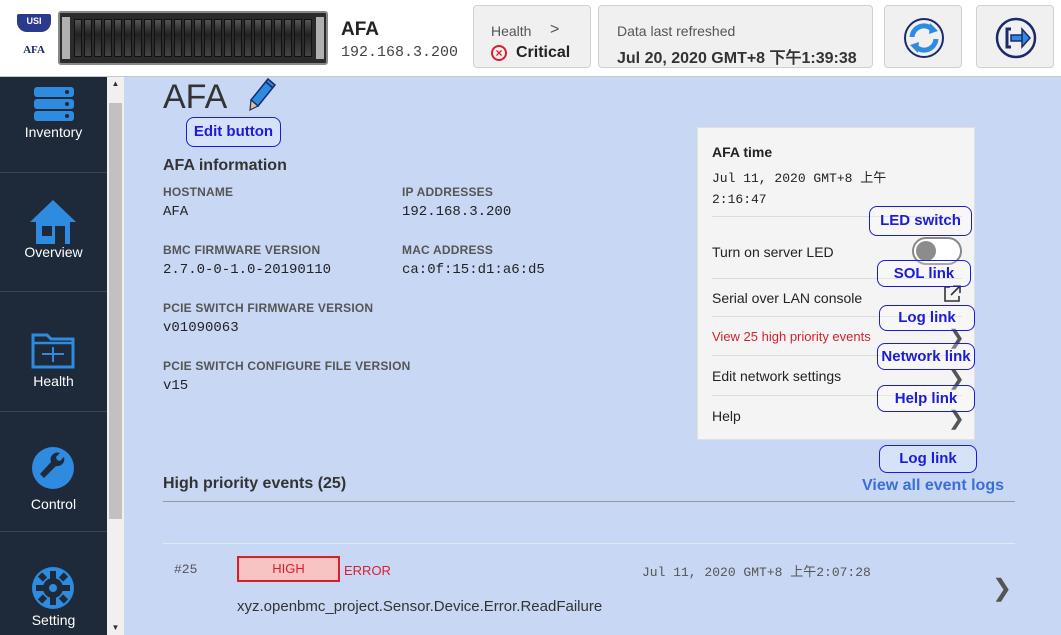 The width and height of the screenshot is (1061, 635). I want to click on chassis-ear-right, so click(320, 38).